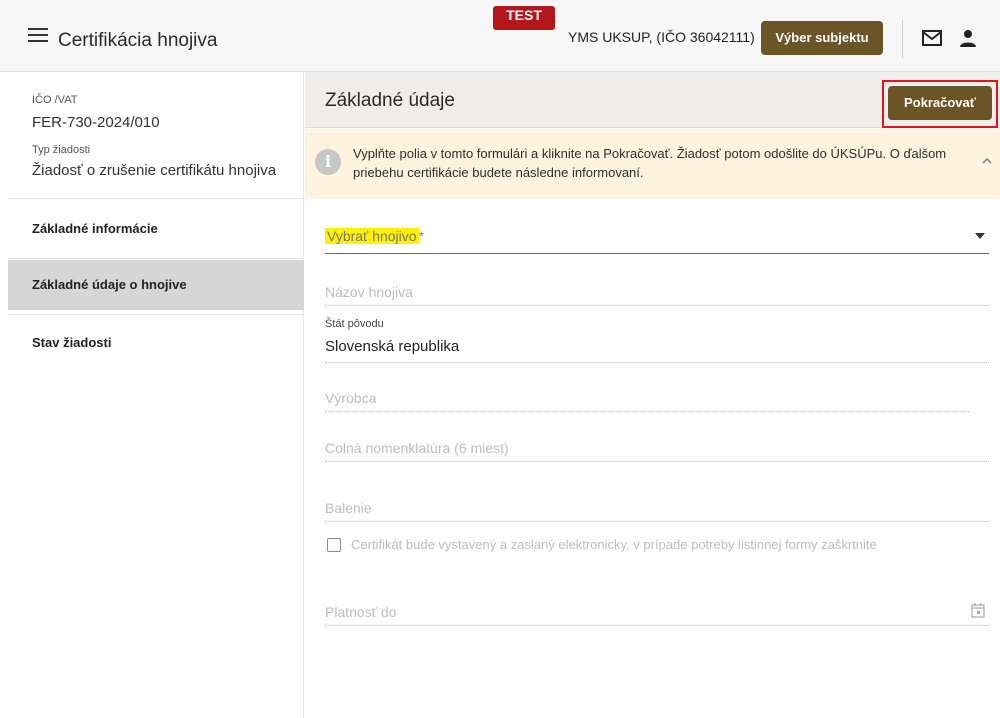  What do you see at coordinates (940, 103) in the screenshot?
I see `continue-button: Pokračovať` at bounding box center [940, 103].